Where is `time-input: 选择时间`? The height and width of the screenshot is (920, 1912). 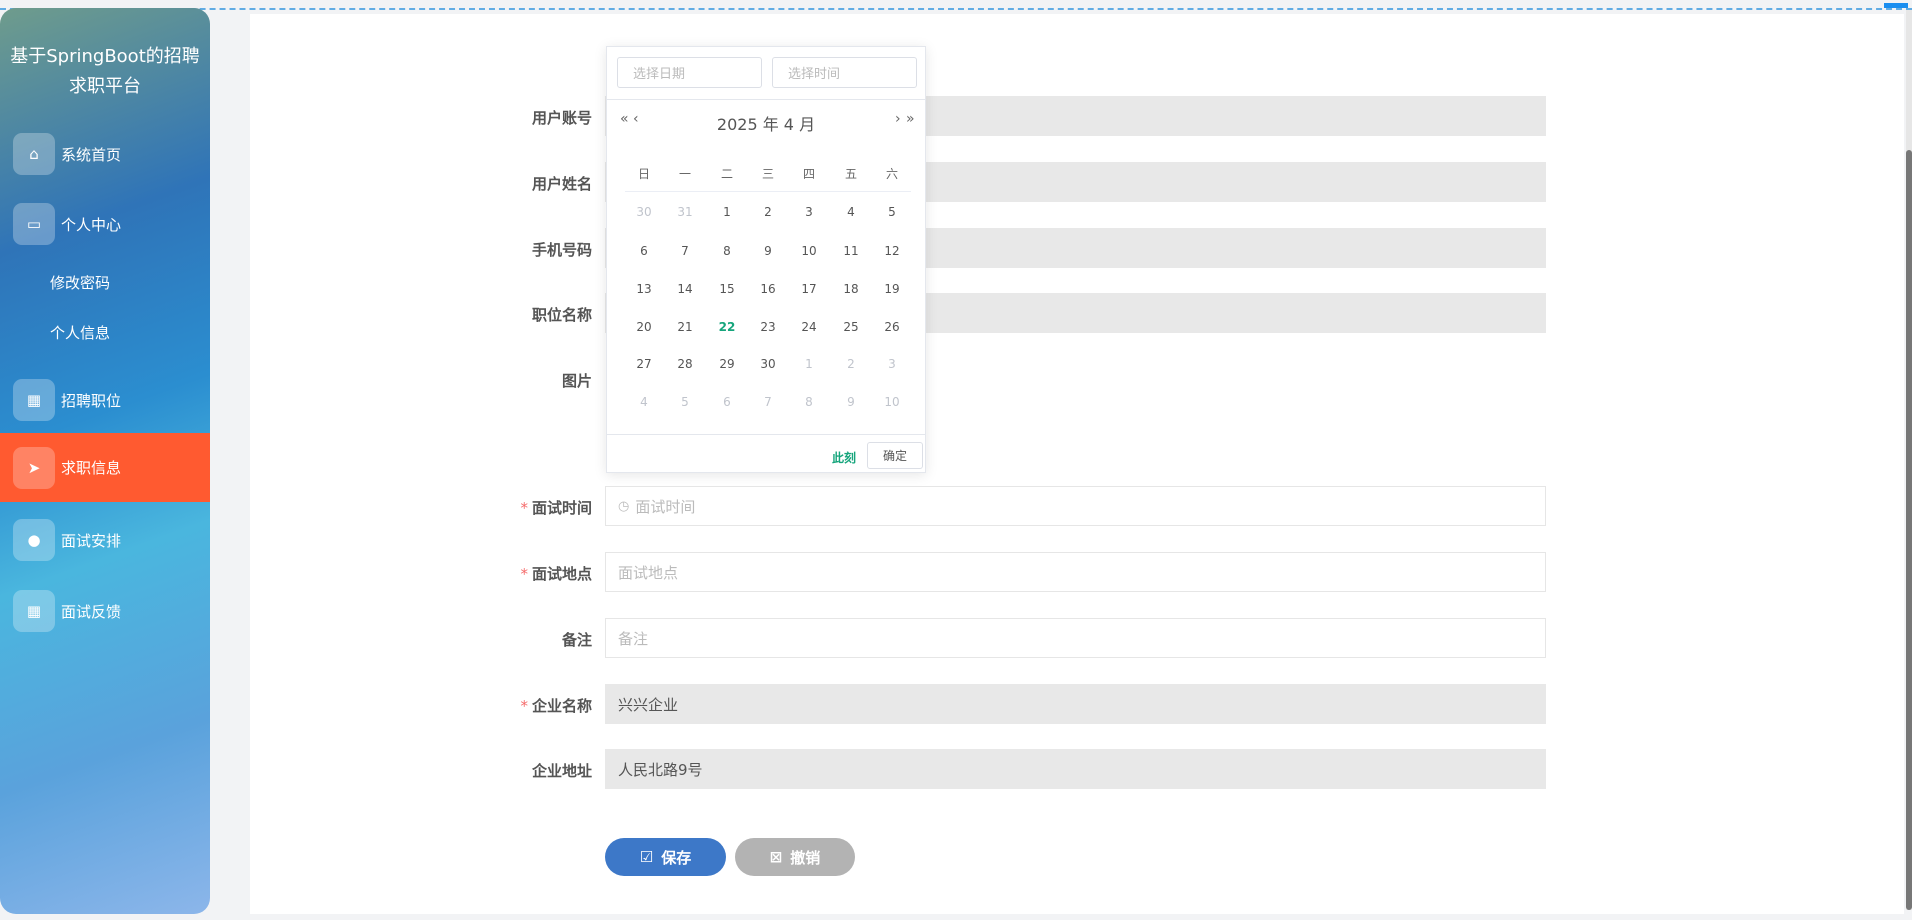
time-input: 选择时间 is located at coordinates (844, 72).